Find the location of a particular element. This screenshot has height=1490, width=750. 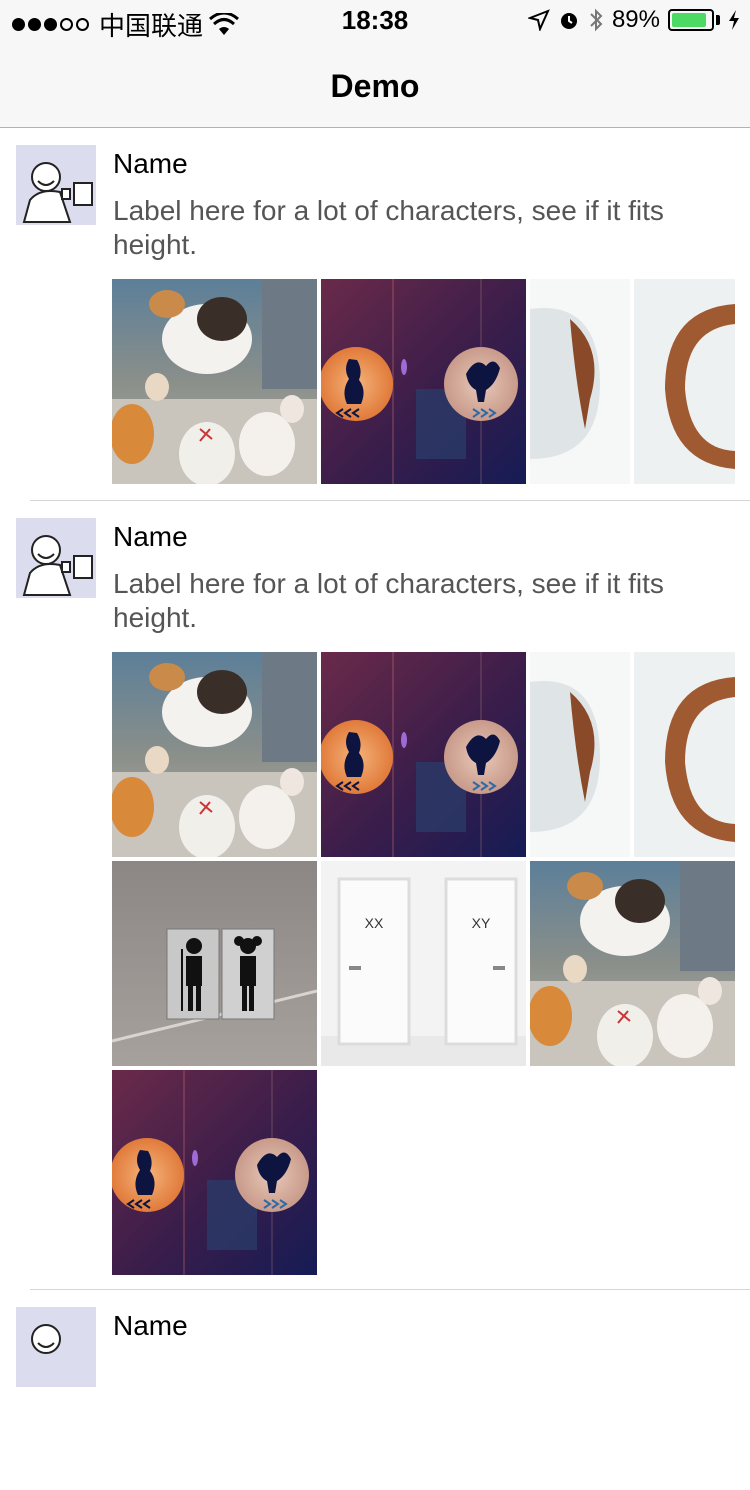

status-right: 89% is located at coordinates (633, 20).